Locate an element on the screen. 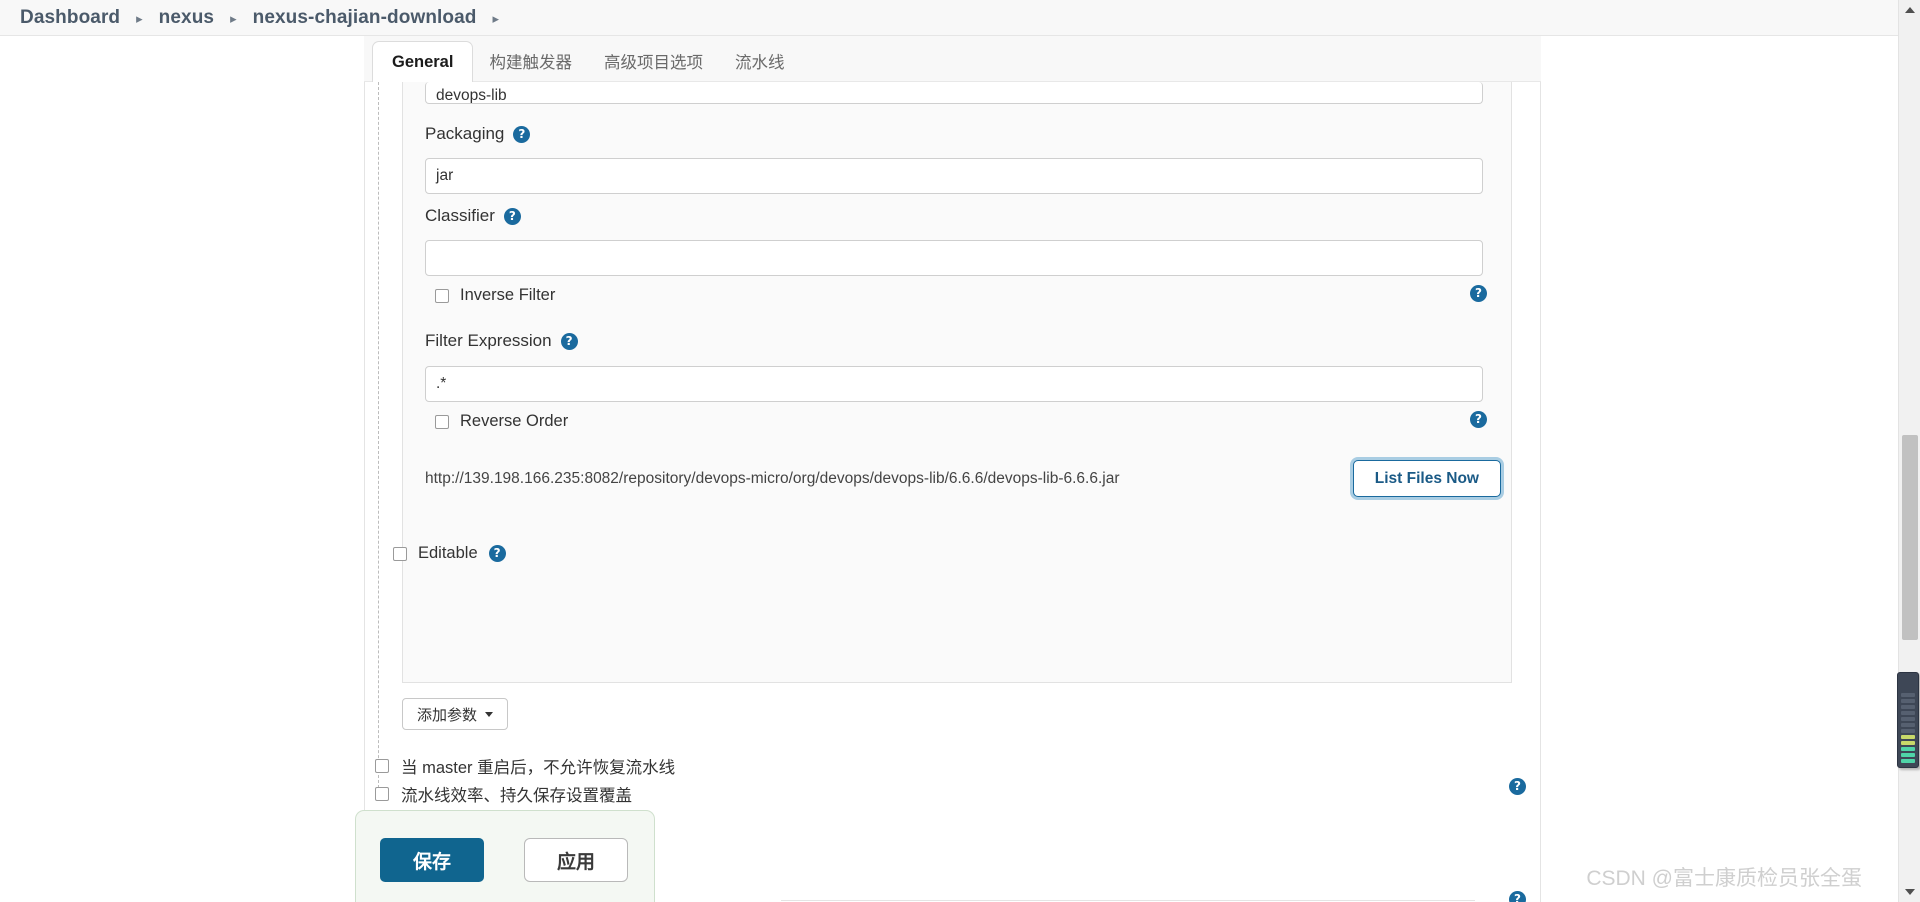 The width and height of the screenshot is (1920, 902). scrollbar-thumb is located at coordinates (1910, 537).